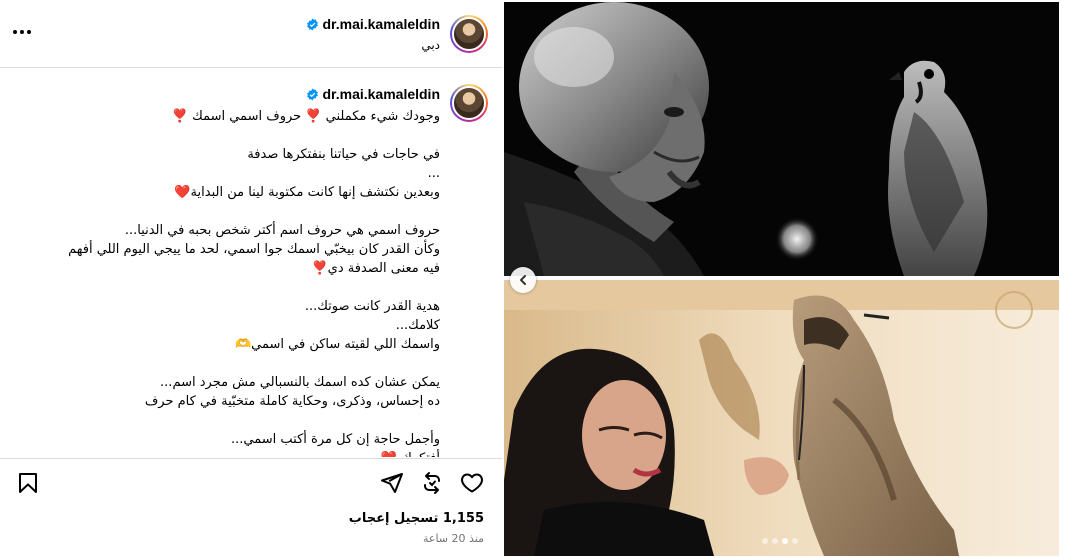 This screenshot has height=558, width=1066. I want to click on more-options-button, so click(22, 32).